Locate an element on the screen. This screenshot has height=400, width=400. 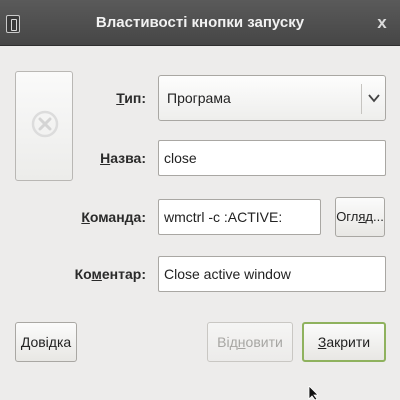
command-field: wmctrl -c :ACTIVE: is located at coordinates (239, 217).